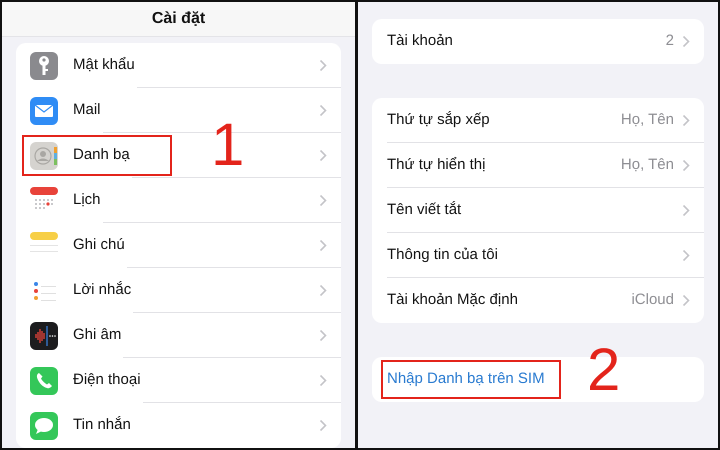 The image size is (720, 450). Describe the element at coordinates (44, 110) in the screenshot. I see `mail-icon` at that location.